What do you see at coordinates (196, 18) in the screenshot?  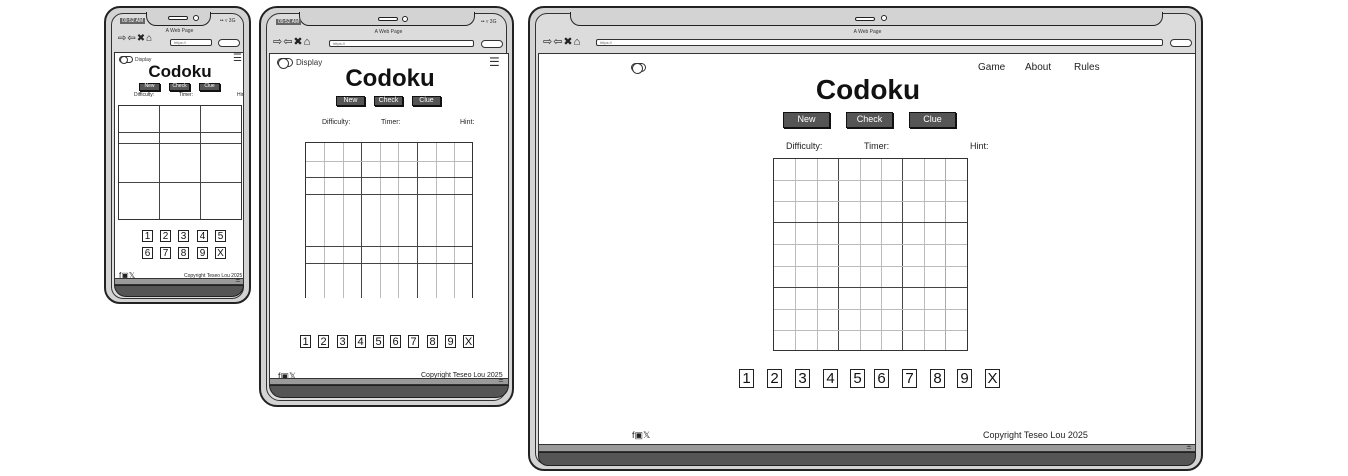 I see `phone-camera` at bounding box center [196, 18].